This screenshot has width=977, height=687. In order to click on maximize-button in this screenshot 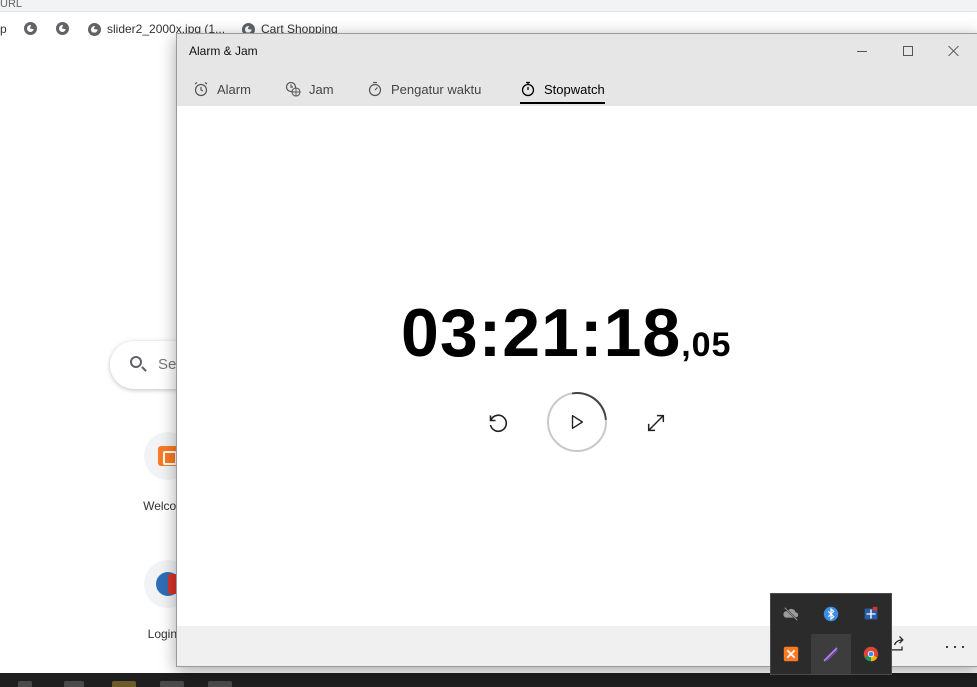, I will do `click(908, 51)`.